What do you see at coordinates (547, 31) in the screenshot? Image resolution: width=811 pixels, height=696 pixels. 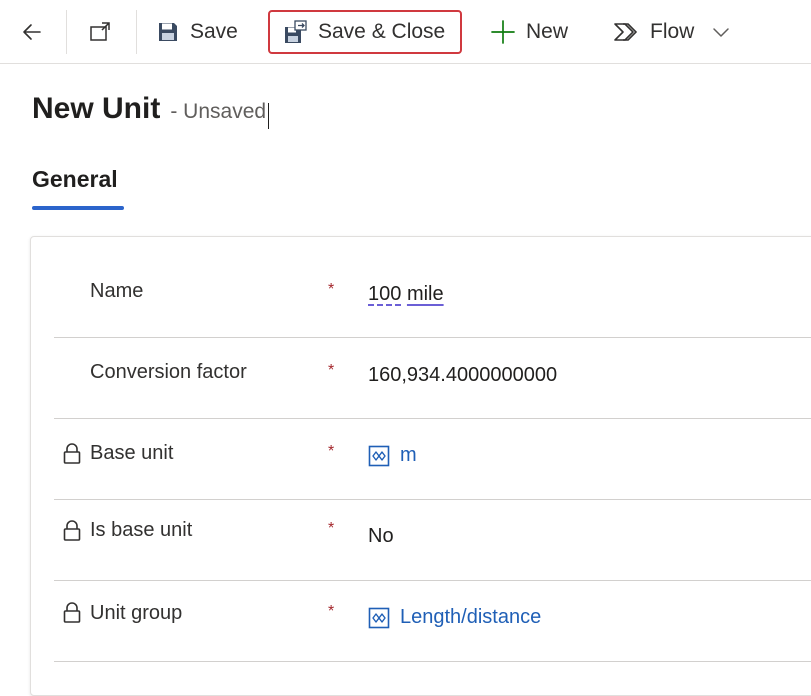 I see `new-button-label: New` at bounding box center [547, 31].